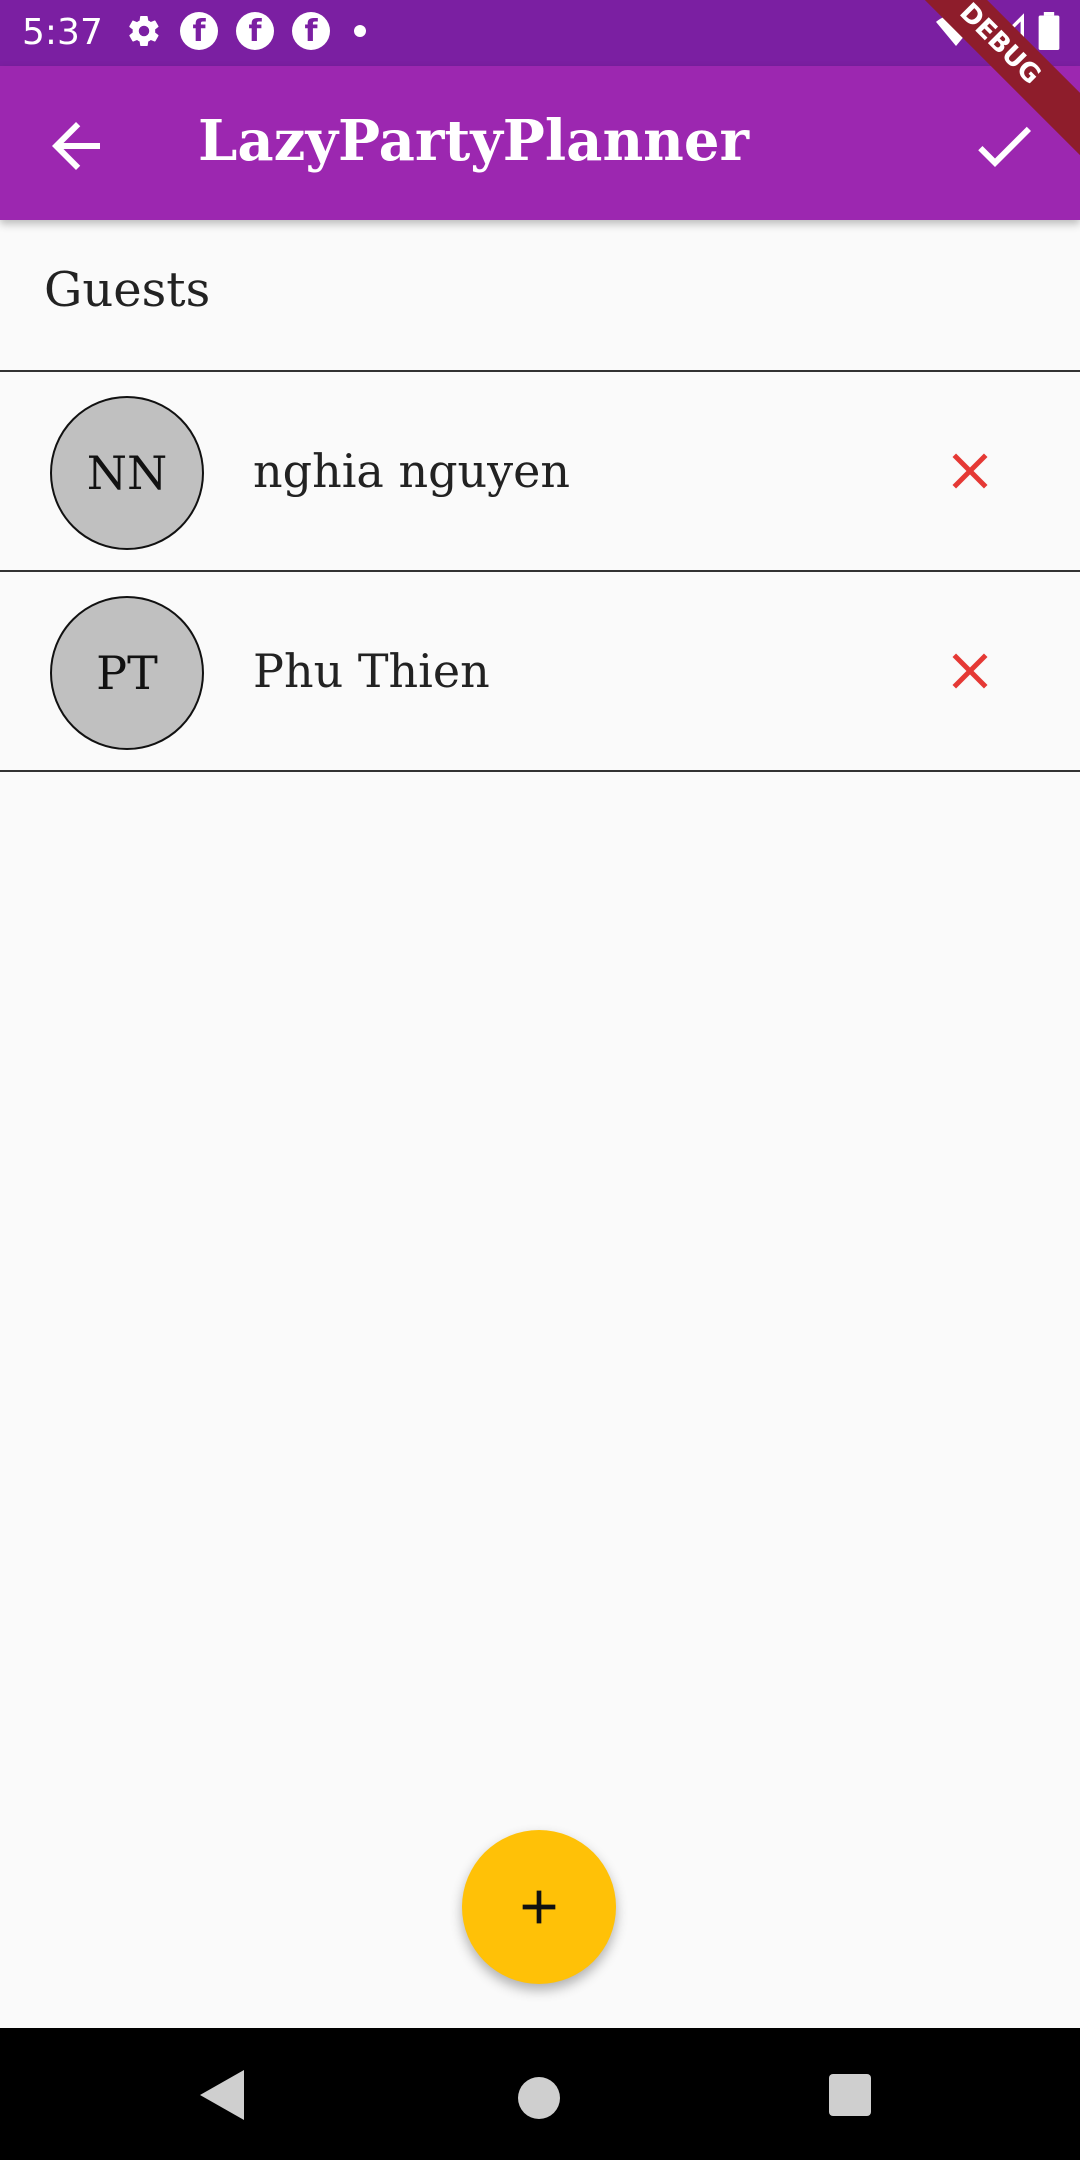  What do you see at coordinates (371, 671) in the screenshot?
I see `guest-name: Phu Thien` at bounding box center [371, 671].